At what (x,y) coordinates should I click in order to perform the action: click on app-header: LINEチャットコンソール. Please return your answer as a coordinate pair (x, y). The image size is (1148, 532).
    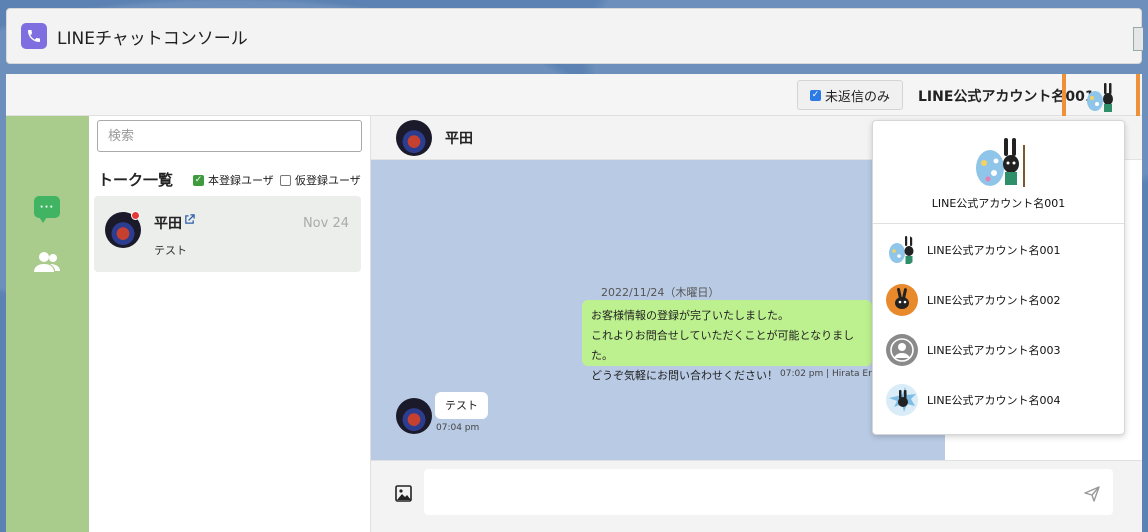
    Looking at the image, I should click on (574, 36).